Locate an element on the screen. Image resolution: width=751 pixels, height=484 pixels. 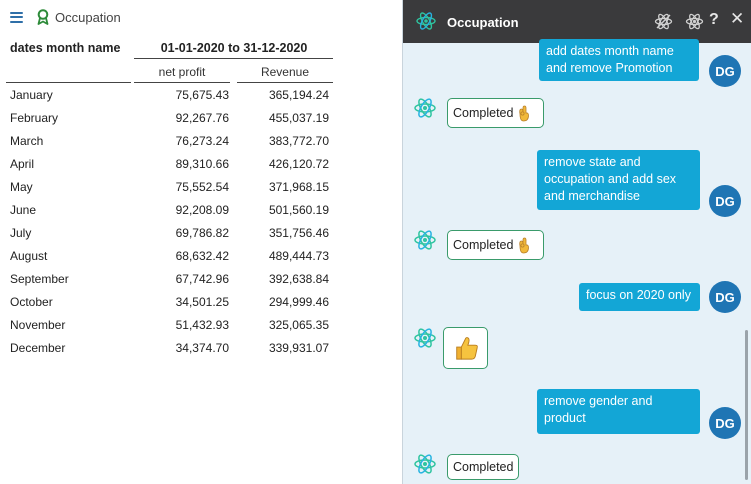
net-profit-cell: 51,432.93 is located at coordinates (202, 325).